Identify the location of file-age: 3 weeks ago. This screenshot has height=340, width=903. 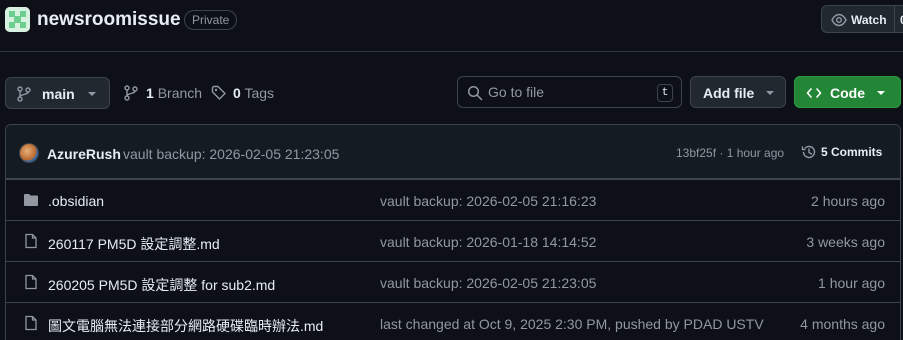
(845, 242).